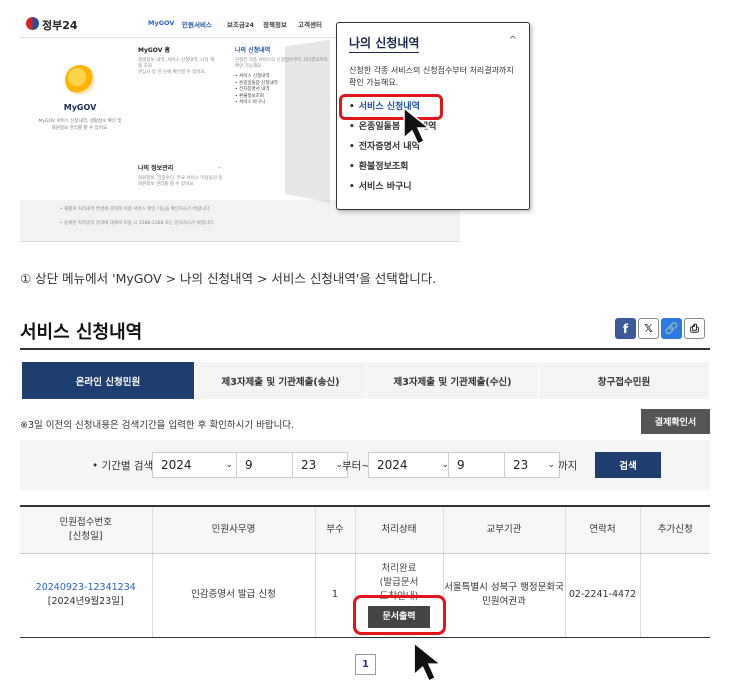 This screenshot has height=688, width=743. I want to click on col-header-phone: 연락처, so click(603, 529).